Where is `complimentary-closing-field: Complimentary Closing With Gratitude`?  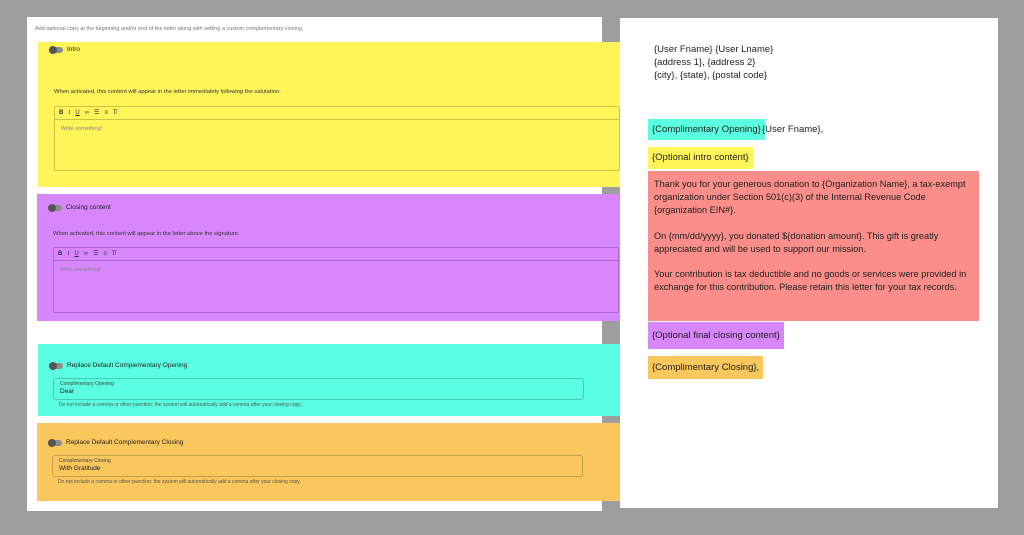 complimentary-closing-field: Complimentary Closing With Gratitude is located at coordinates (317, 466).